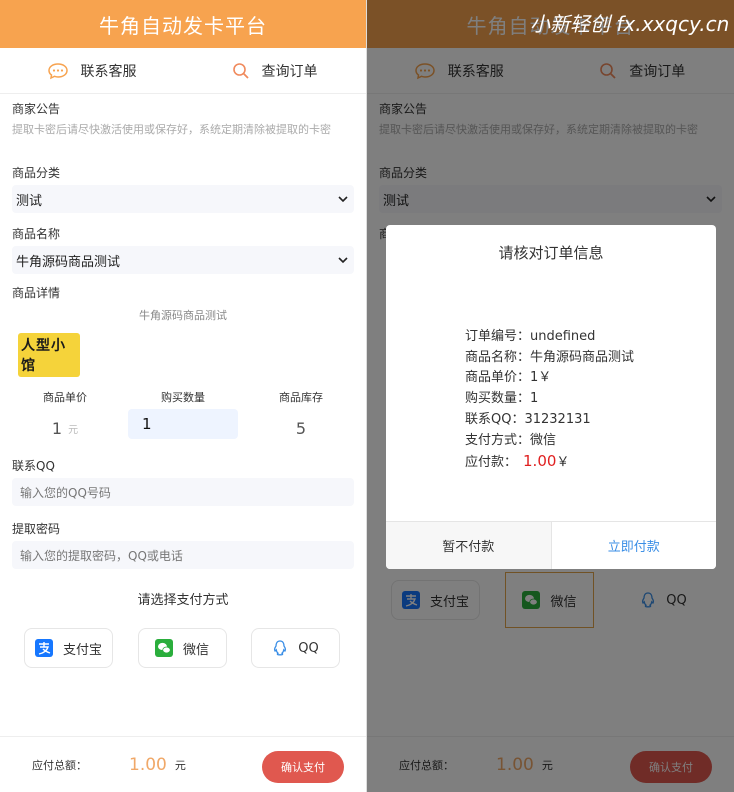 The height and width of the screenshot is (792, 734). What do you see at coordinates (633, 545) in the screenshot?
I see `pay-now-button: 立即付款` at bounding box center [633, 545].